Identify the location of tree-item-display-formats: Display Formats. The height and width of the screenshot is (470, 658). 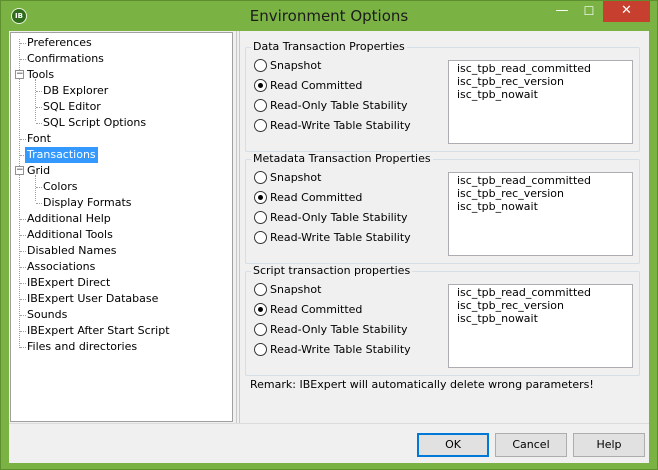
(87, 203).